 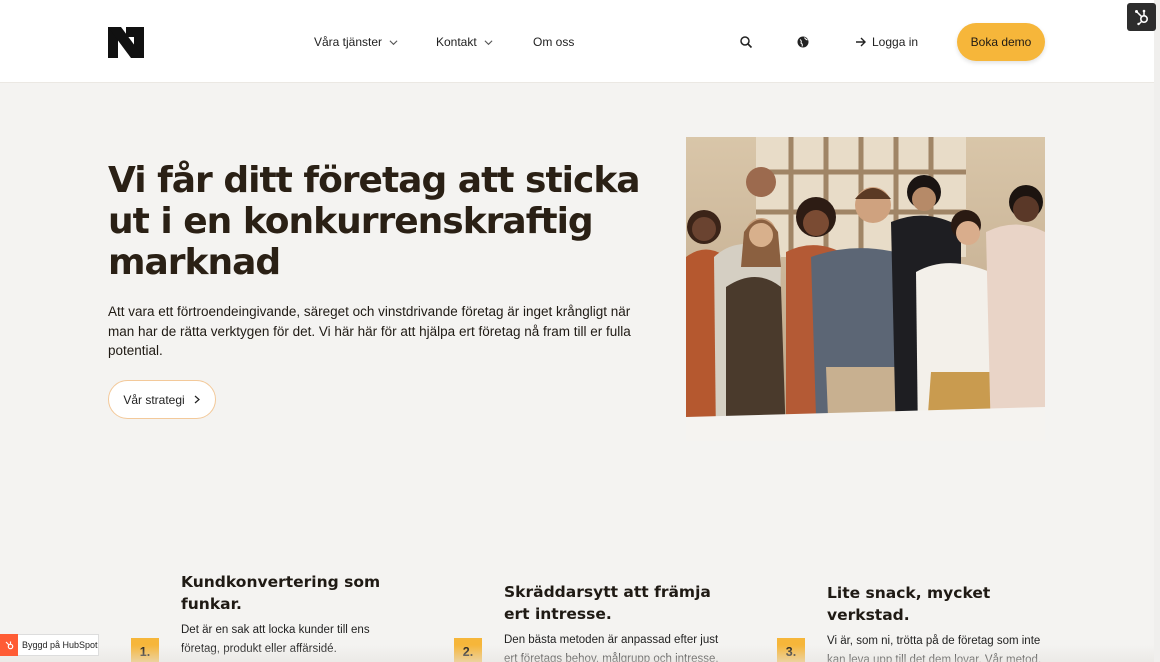 What do you see at coordinates (895, 42) in the screenshot?
I see `login-label: Logga in` at bounding box center [895, 42].